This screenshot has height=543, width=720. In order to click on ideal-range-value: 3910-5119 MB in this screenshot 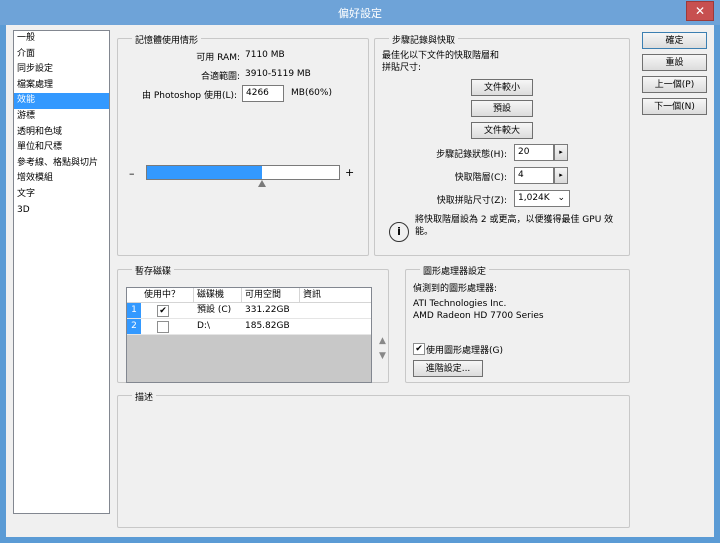, I will do `click(278, 74)`.